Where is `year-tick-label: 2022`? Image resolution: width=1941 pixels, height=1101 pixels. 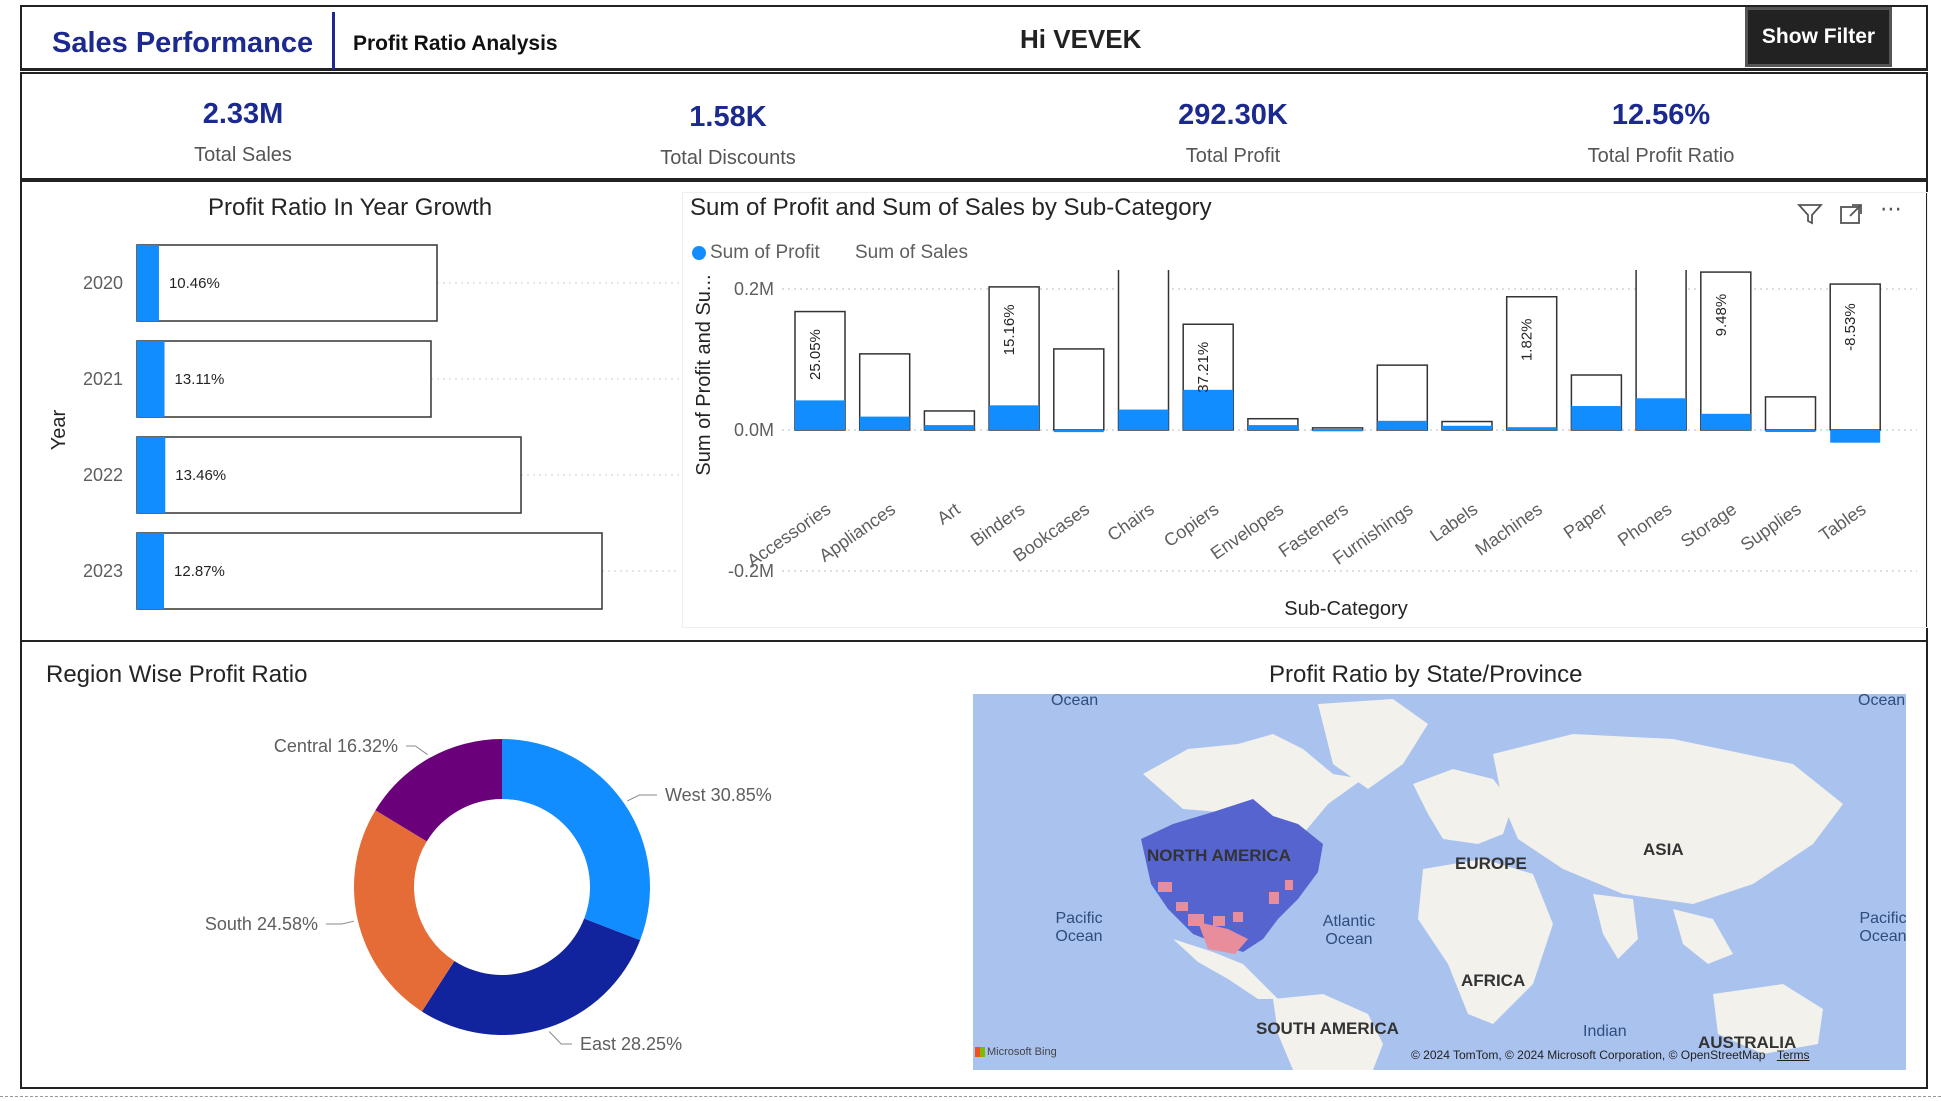
year-tick-label: 2022 is located at coordinates (103, 475).